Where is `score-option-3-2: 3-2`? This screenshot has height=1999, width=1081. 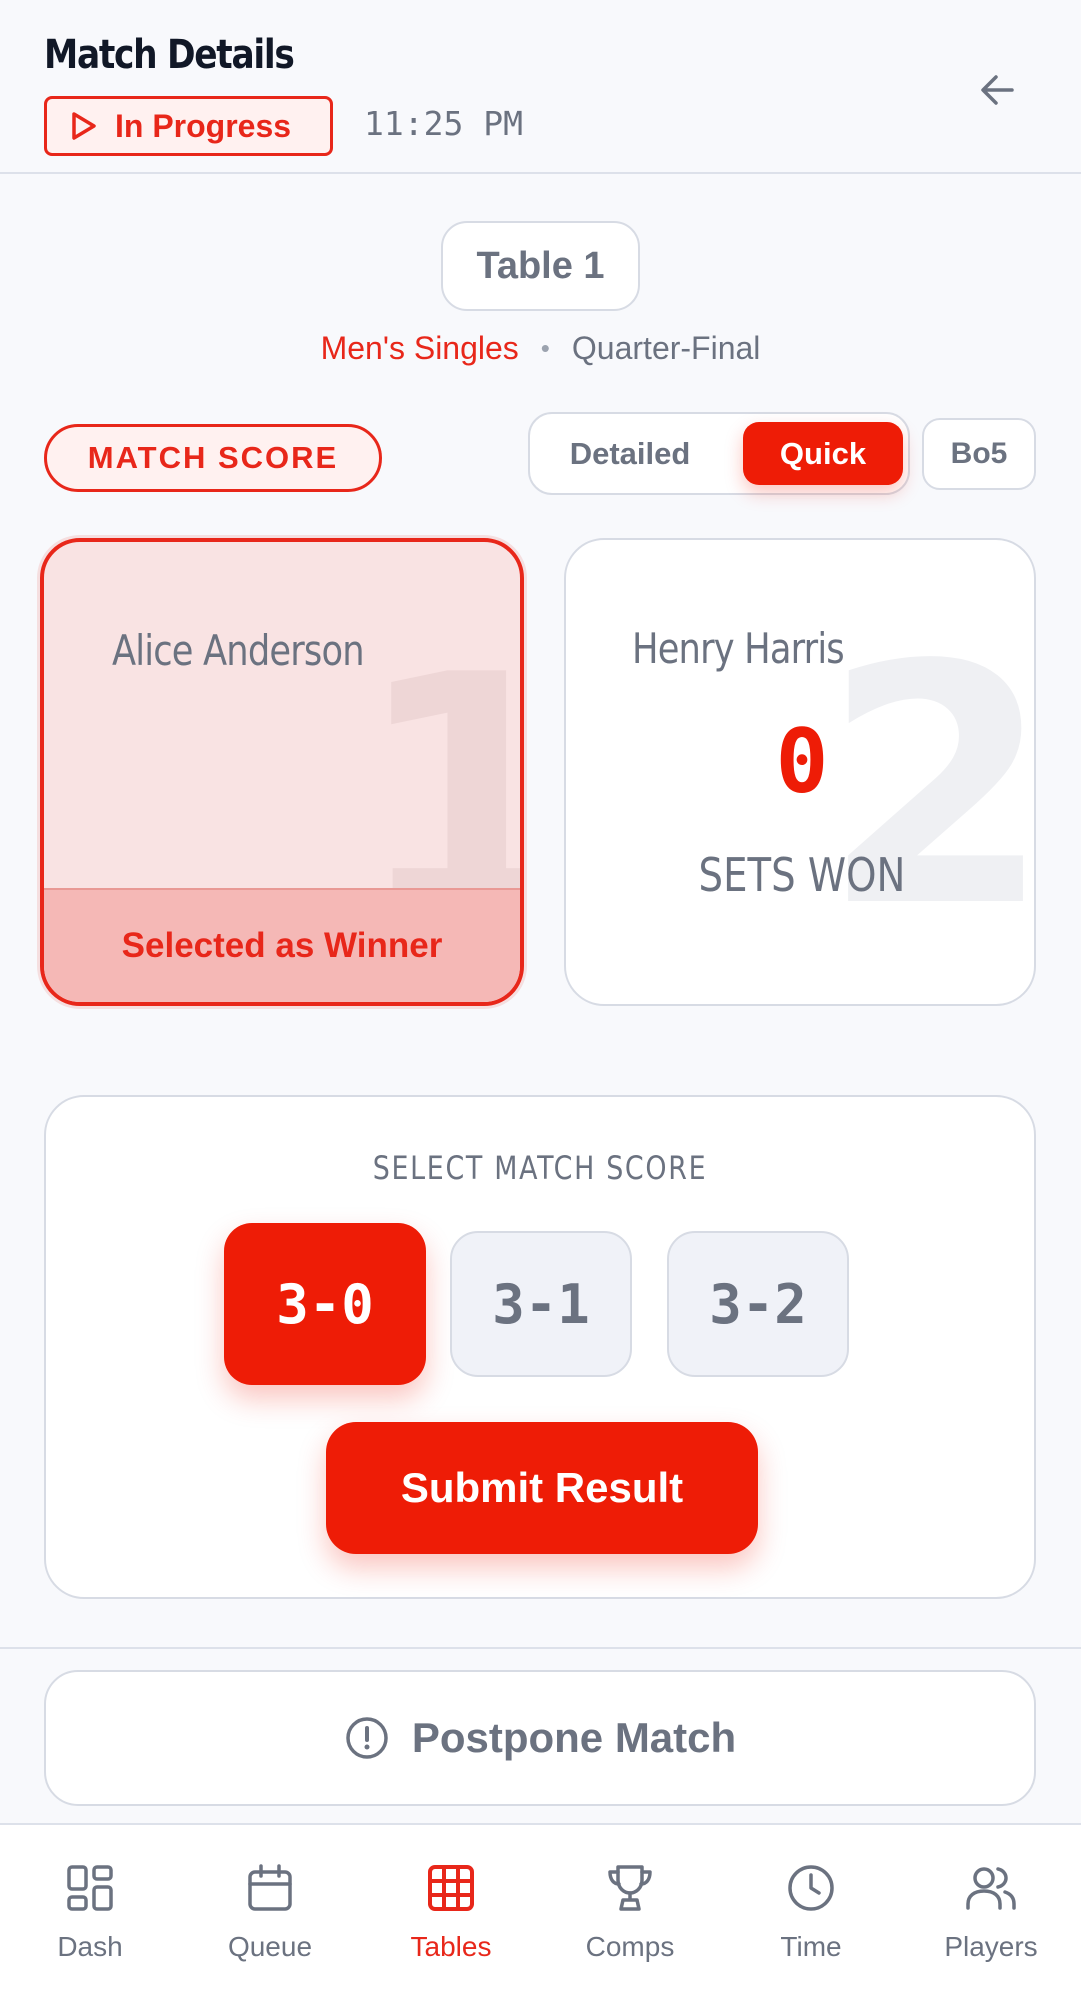 score-option-3-2: 3-2 is located at coordinates (758, 1304).